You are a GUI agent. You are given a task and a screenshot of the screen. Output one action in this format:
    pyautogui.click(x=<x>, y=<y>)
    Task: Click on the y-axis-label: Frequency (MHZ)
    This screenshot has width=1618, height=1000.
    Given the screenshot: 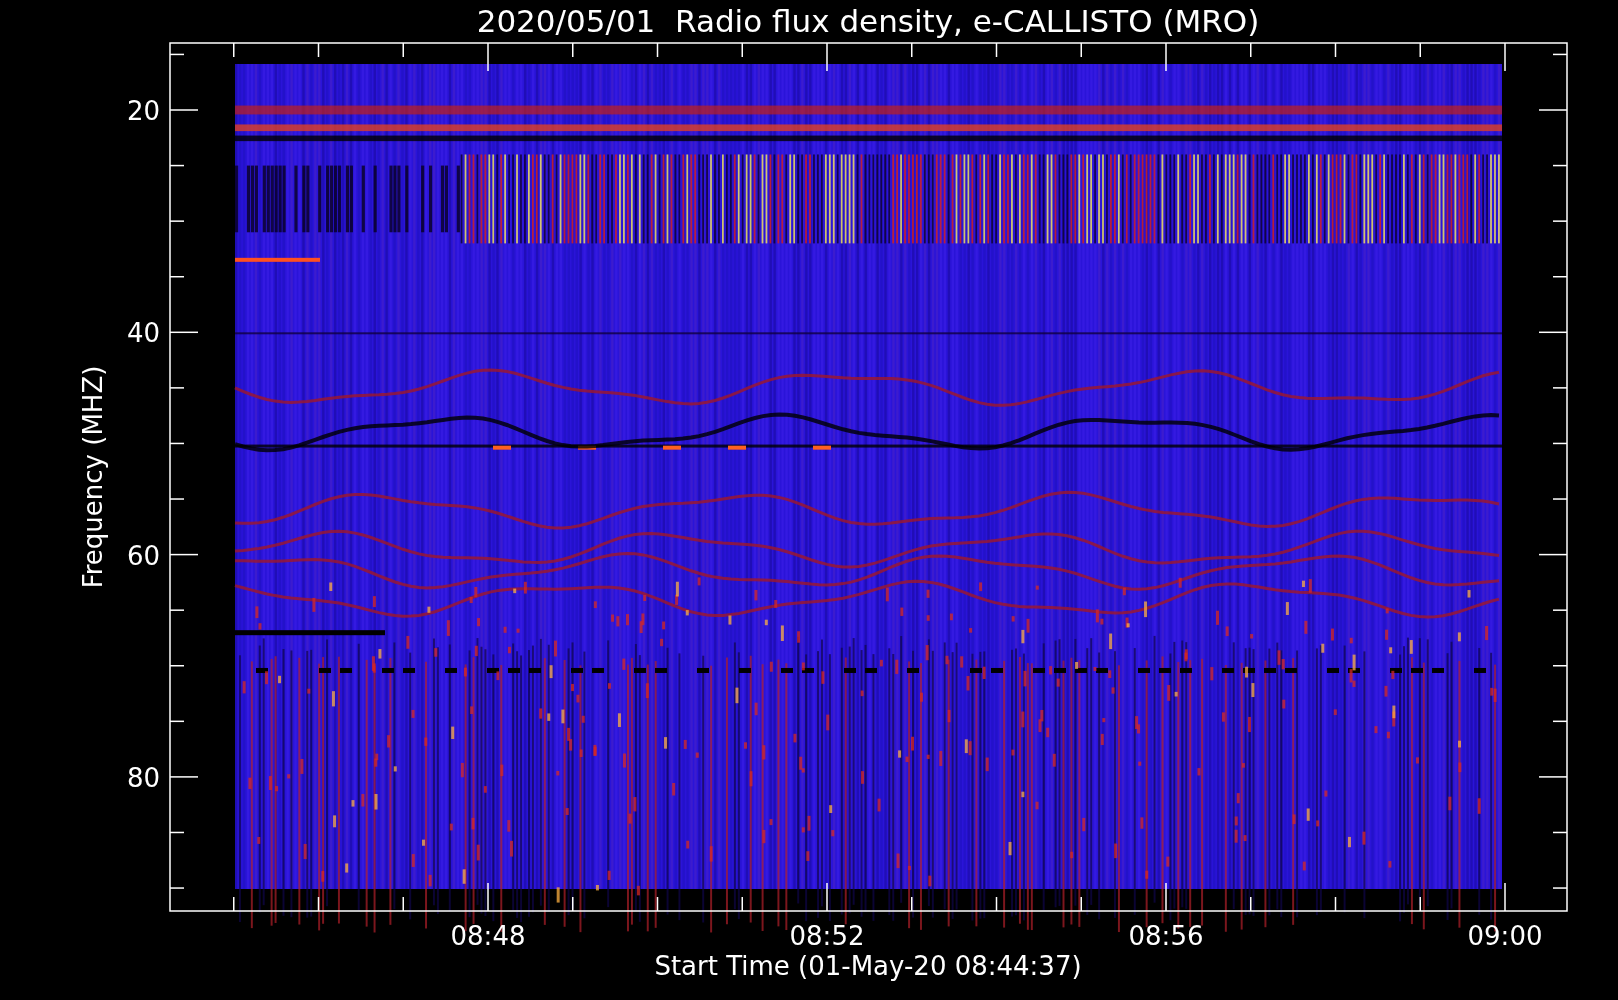 What is the action you would take?
    pyautogui.click(x=93, y=477)
    